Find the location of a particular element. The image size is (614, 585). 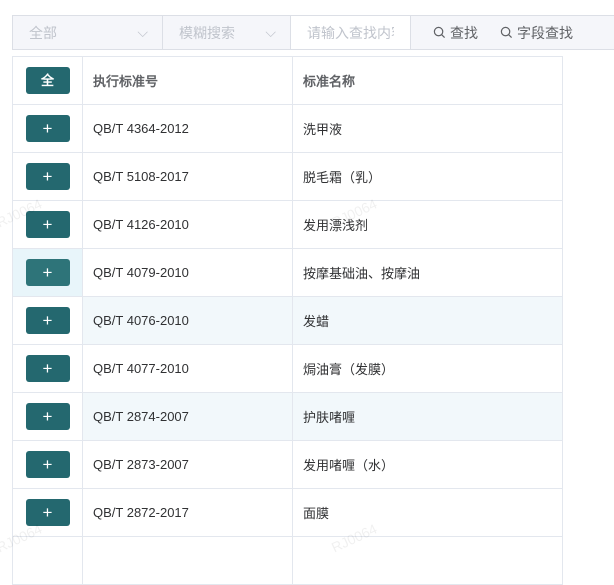

standard-code-cell: QB/T 4079-2010 is located at coordinates (187, 272).